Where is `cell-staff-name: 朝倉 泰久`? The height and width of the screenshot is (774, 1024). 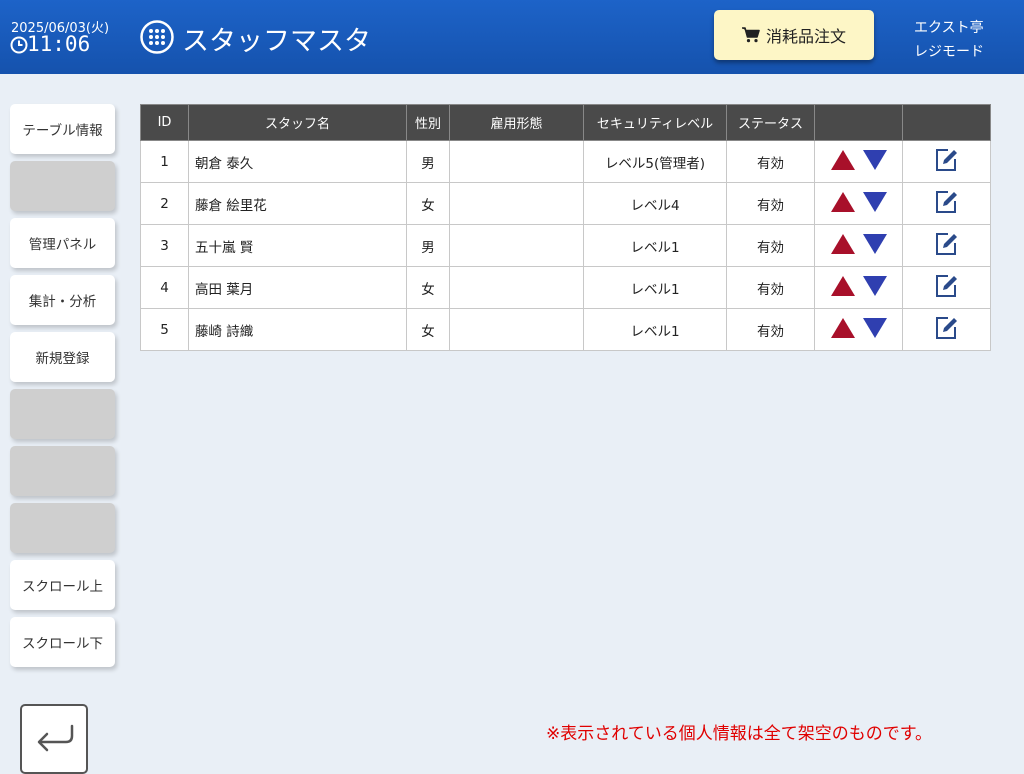 cell-staff-name: 朝倉 泰久 is located at coordinates (297, 161).